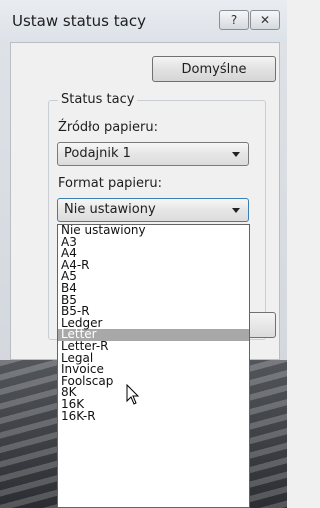  I want to click on dropdown-option: B4, so click(153, 288).